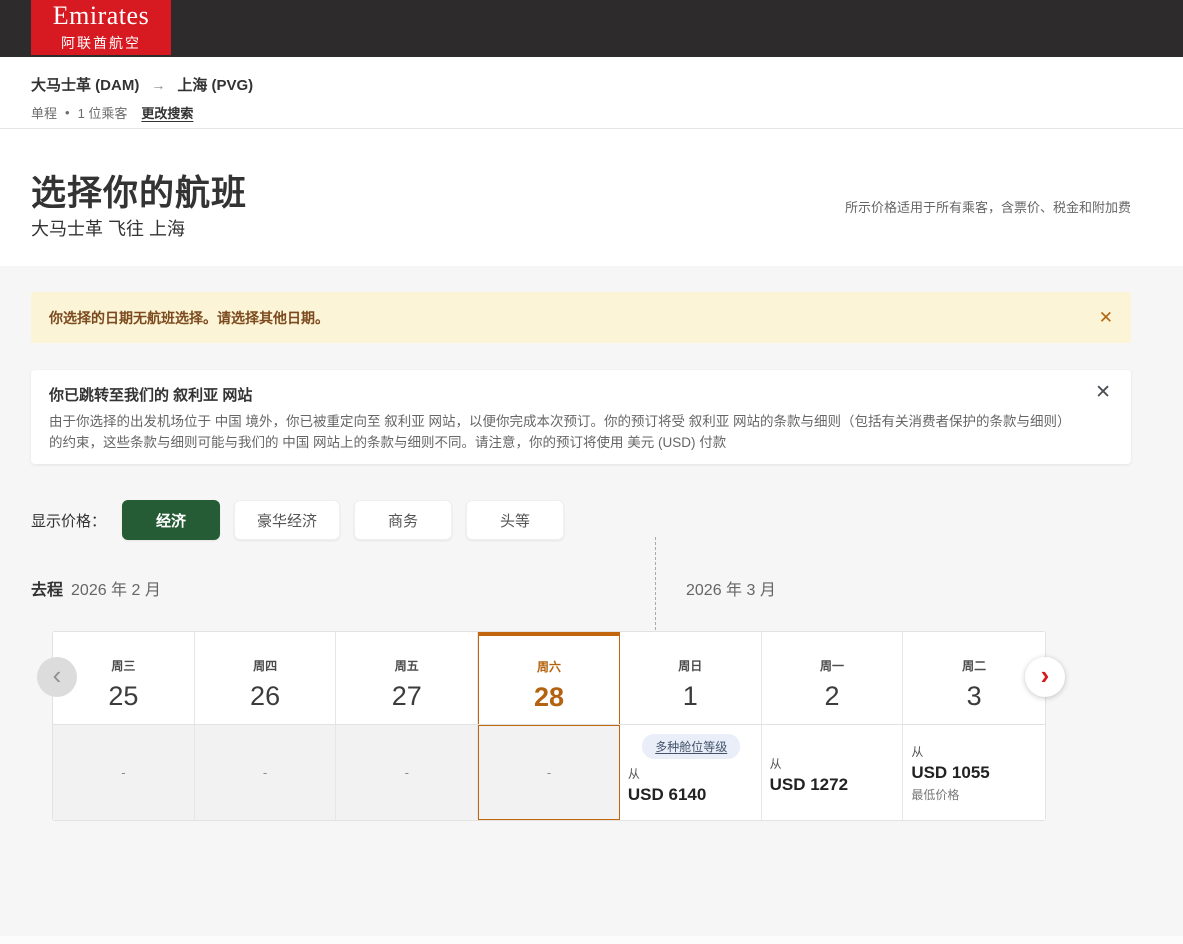 The height and width of the screenshot is (944, 1183). I want to click on date-number: 27, so click(406, 696).